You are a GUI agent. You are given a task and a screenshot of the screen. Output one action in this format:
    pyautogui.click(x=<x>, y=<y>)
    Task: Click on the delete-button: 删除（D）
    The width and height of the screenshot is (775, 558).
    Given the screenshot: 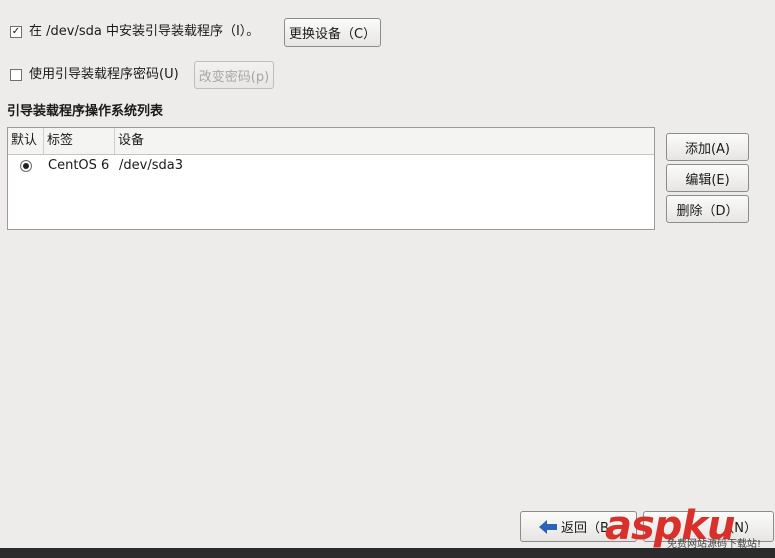 What is the action you would take?
    pyautogui.click(x=707, y=209)
    